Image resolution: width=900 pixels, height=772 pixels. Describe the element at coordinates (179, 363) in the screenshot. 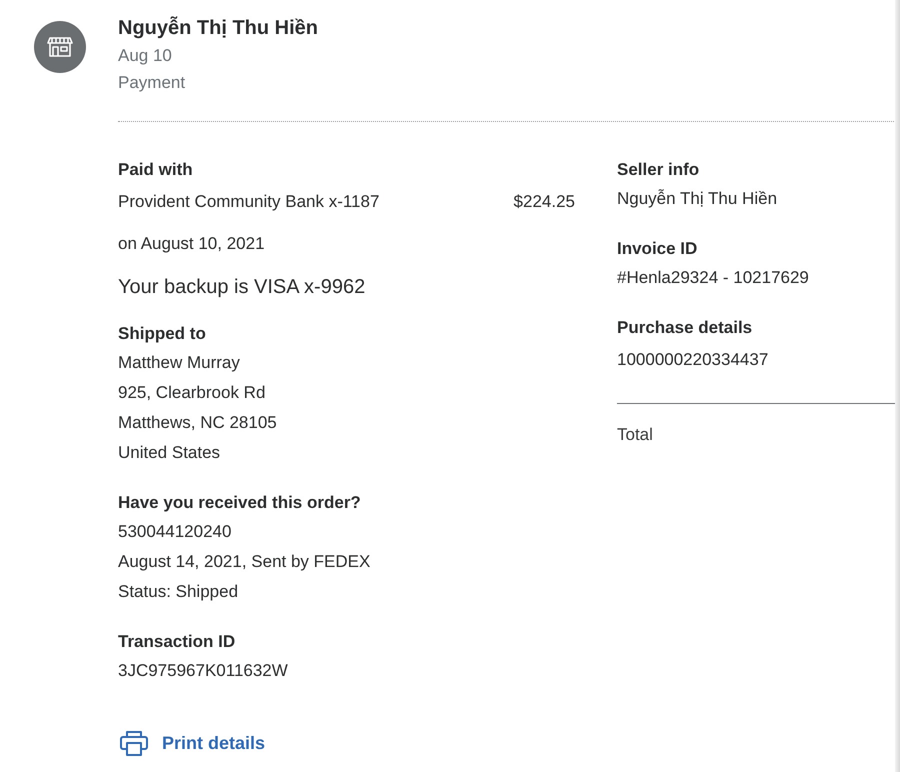

I see `address-line: Matthew Murray` at that location.